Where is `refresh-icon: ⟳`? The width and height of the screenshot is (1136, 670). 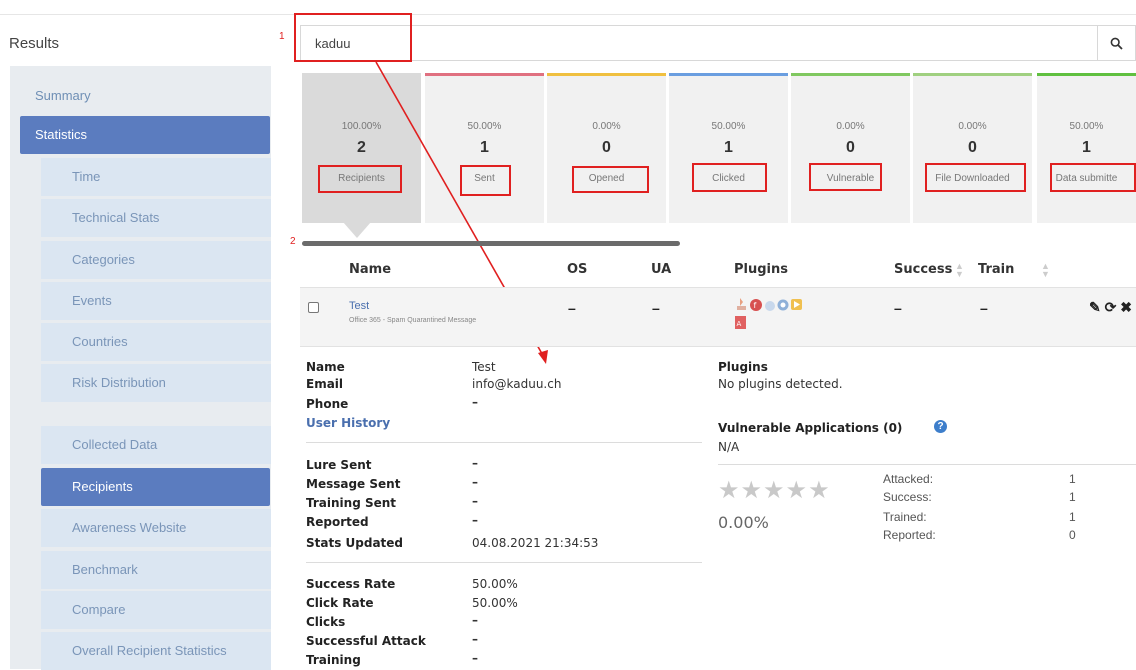 refresh-icon: ⟳ is located at coordinates (1111, 307).